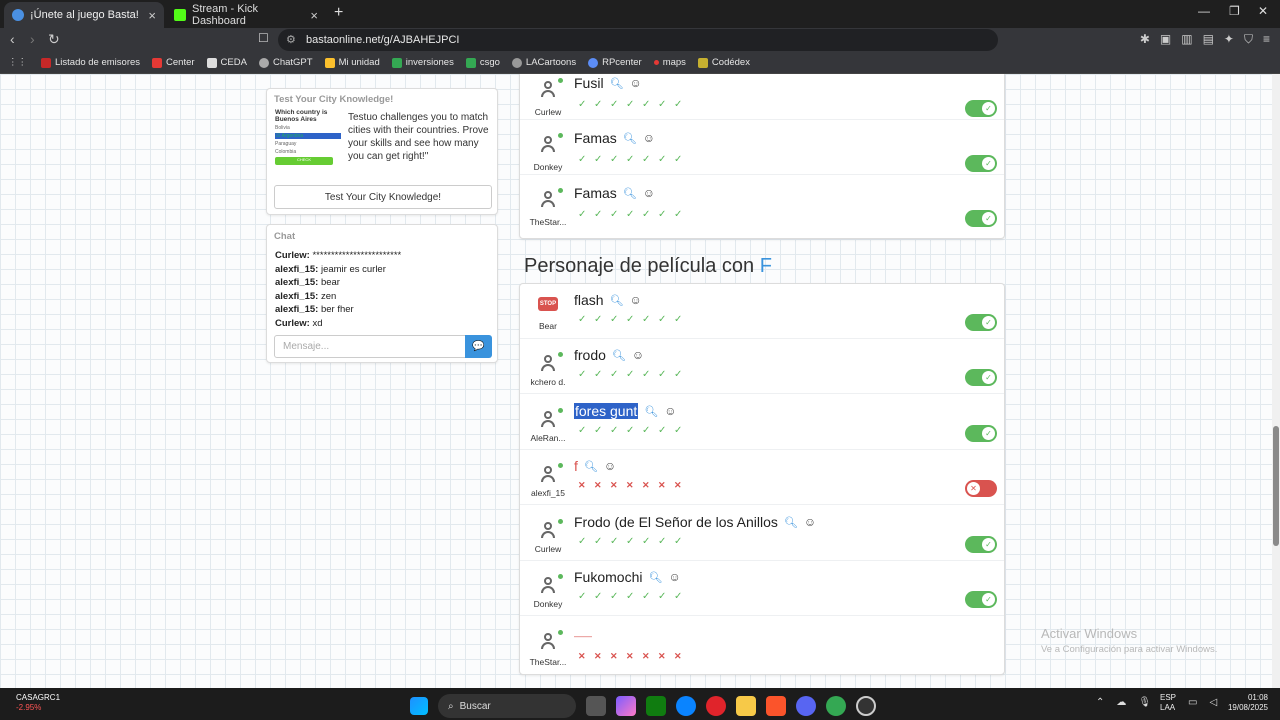  What do you see at coordinates (285, 62) in the screenshot?
I see `bookmark-item: ChatGPT` at bounding box center [285, 62].